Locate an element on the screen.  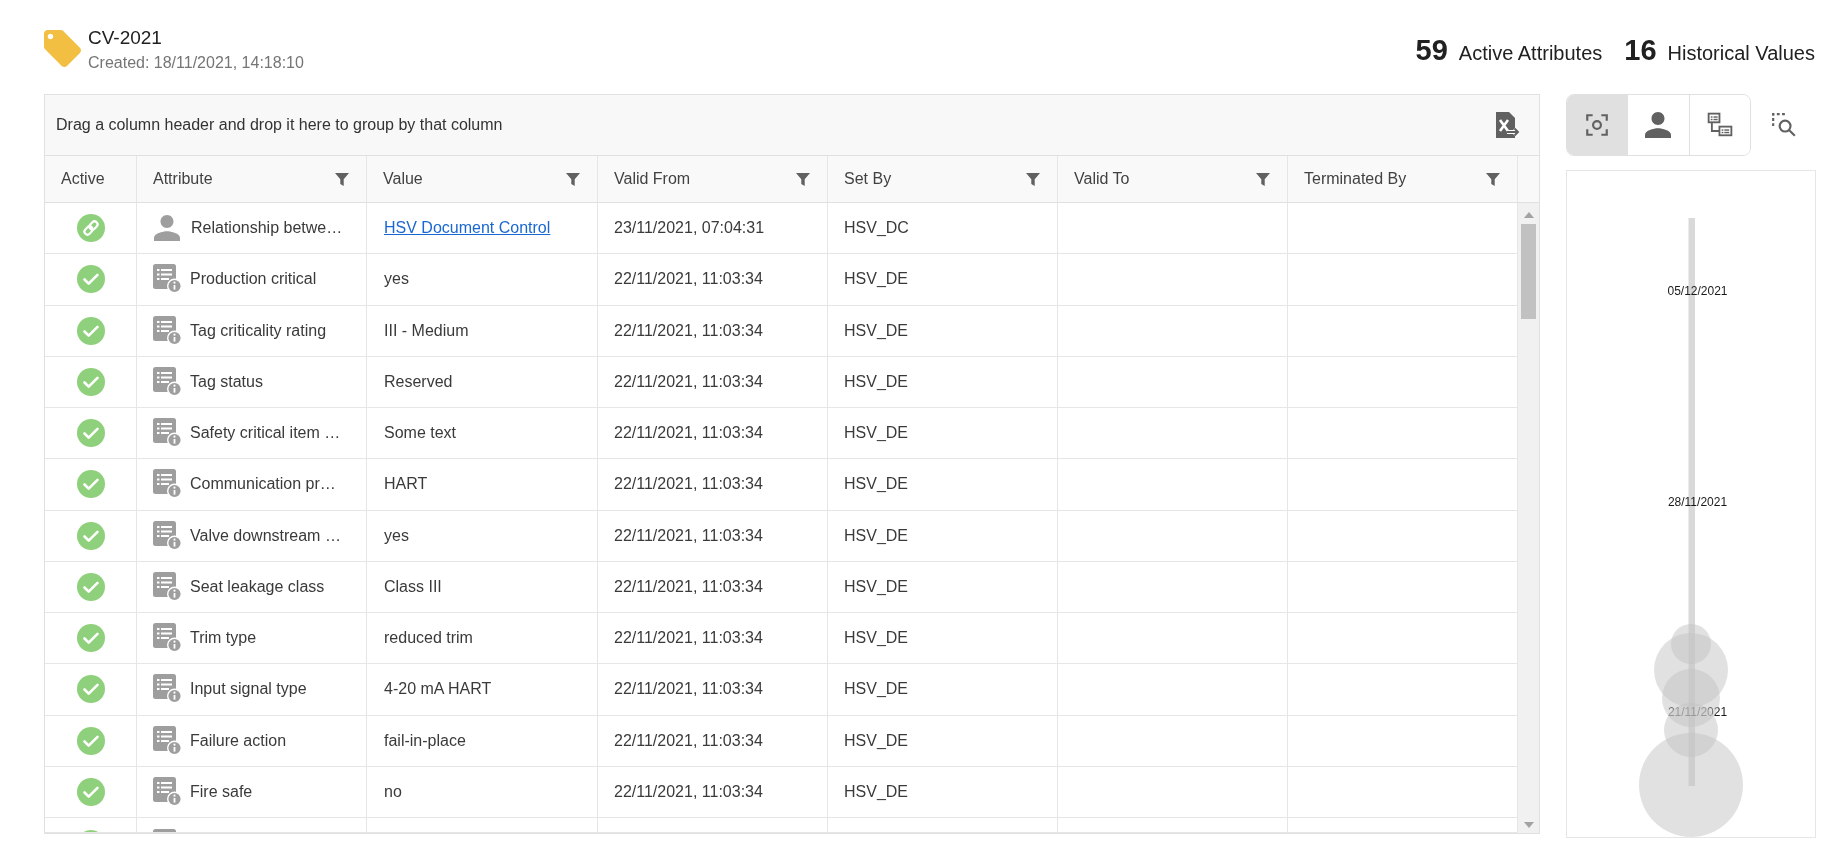
attribute-value: III - Medium is located at coordinates (426, 330).